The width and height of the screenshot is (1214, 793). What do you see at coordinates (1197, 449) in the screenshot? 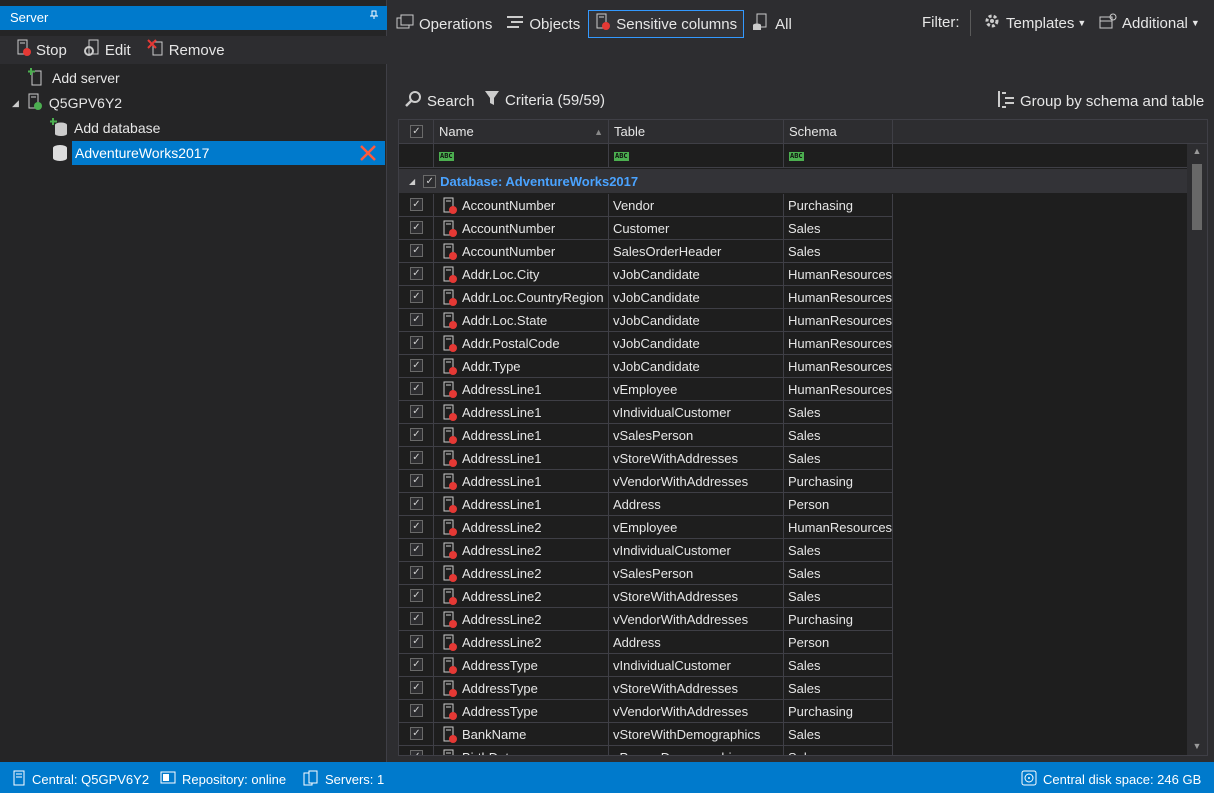
I see `vertical-scrollbar: ▲ ▼` at bounding box center [1197, 449].